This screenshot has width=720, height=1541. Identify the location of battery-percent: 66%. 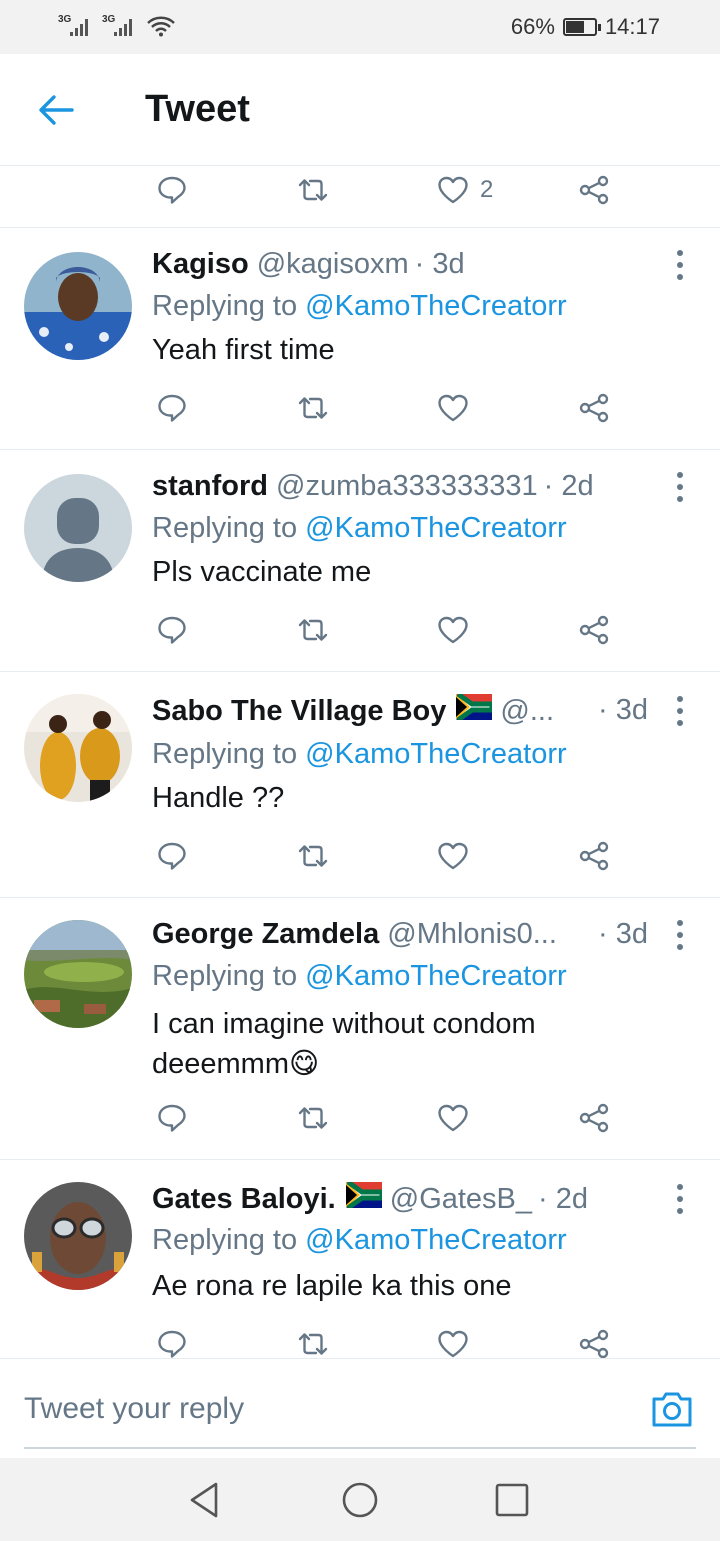
(532, 26).